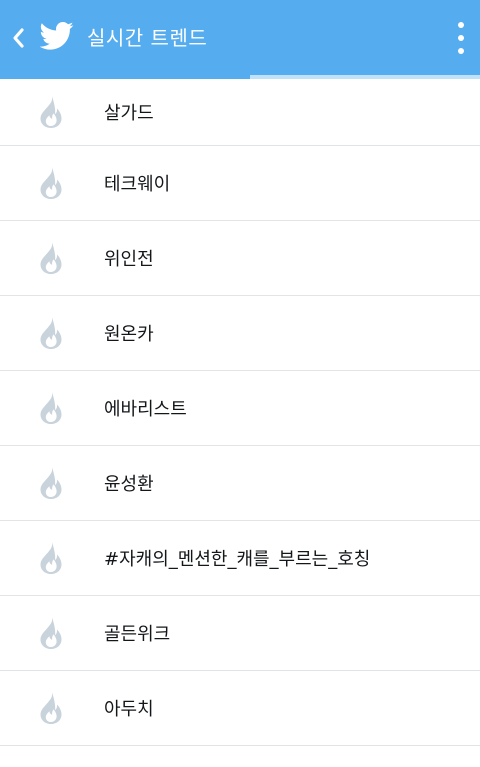 This screenshot has width=480, height=767. What do you see at coordinates (240, 333) in the screenshot?
I see `trend-row: 원온카` at bounding box center [240, 333].